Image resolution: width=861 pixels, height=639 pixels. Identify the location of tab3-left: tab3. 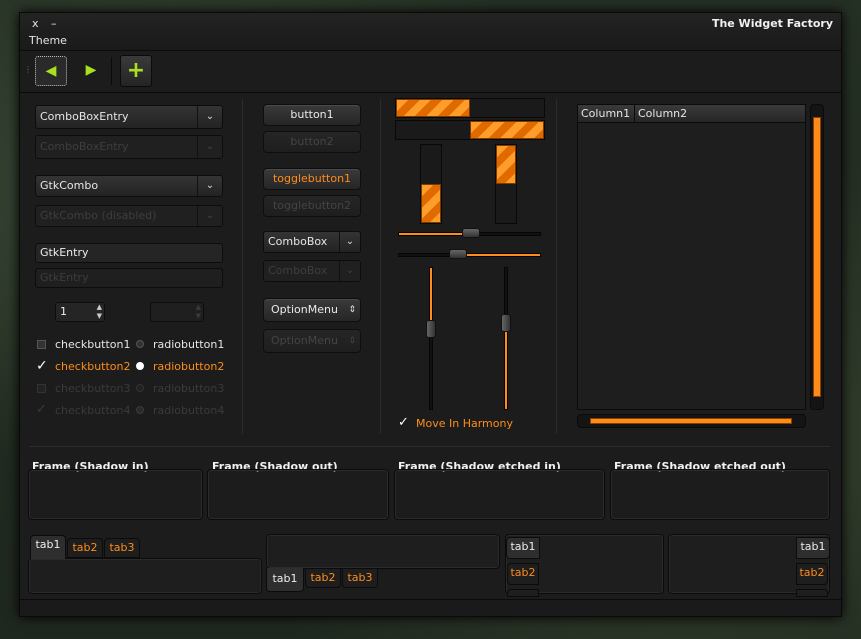
(523, 593).